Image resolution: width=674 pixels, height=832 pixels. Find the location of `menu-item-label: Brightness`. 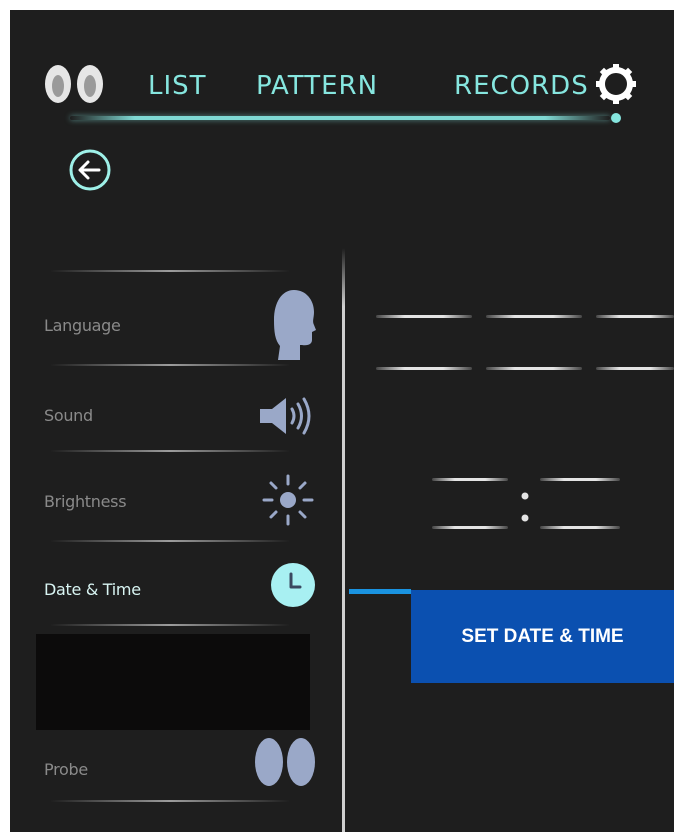

menu-item-label: Brightness is located at coordinates (85, 501).